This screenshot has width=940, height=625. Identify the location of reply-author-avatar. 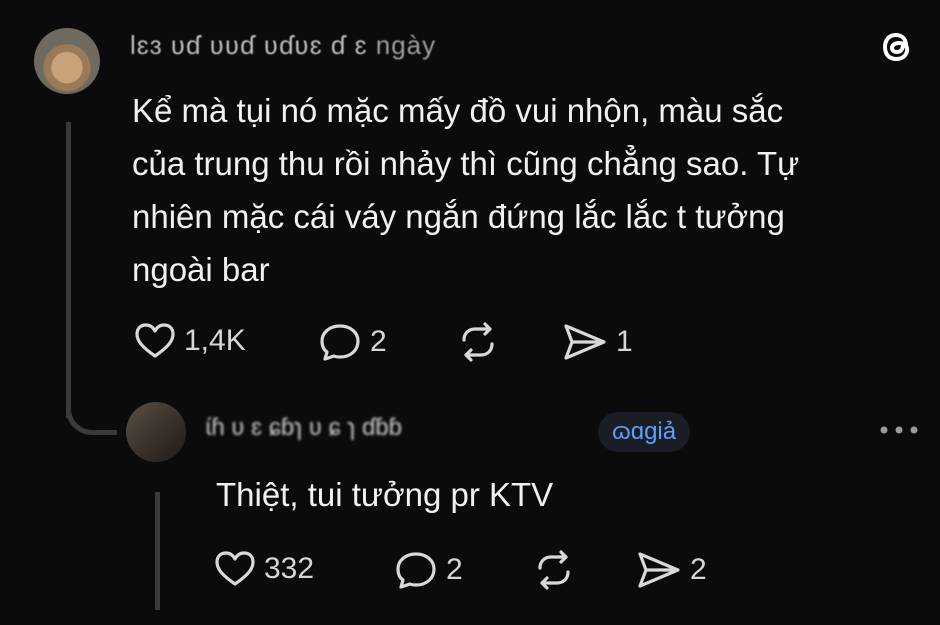
(156, 432).